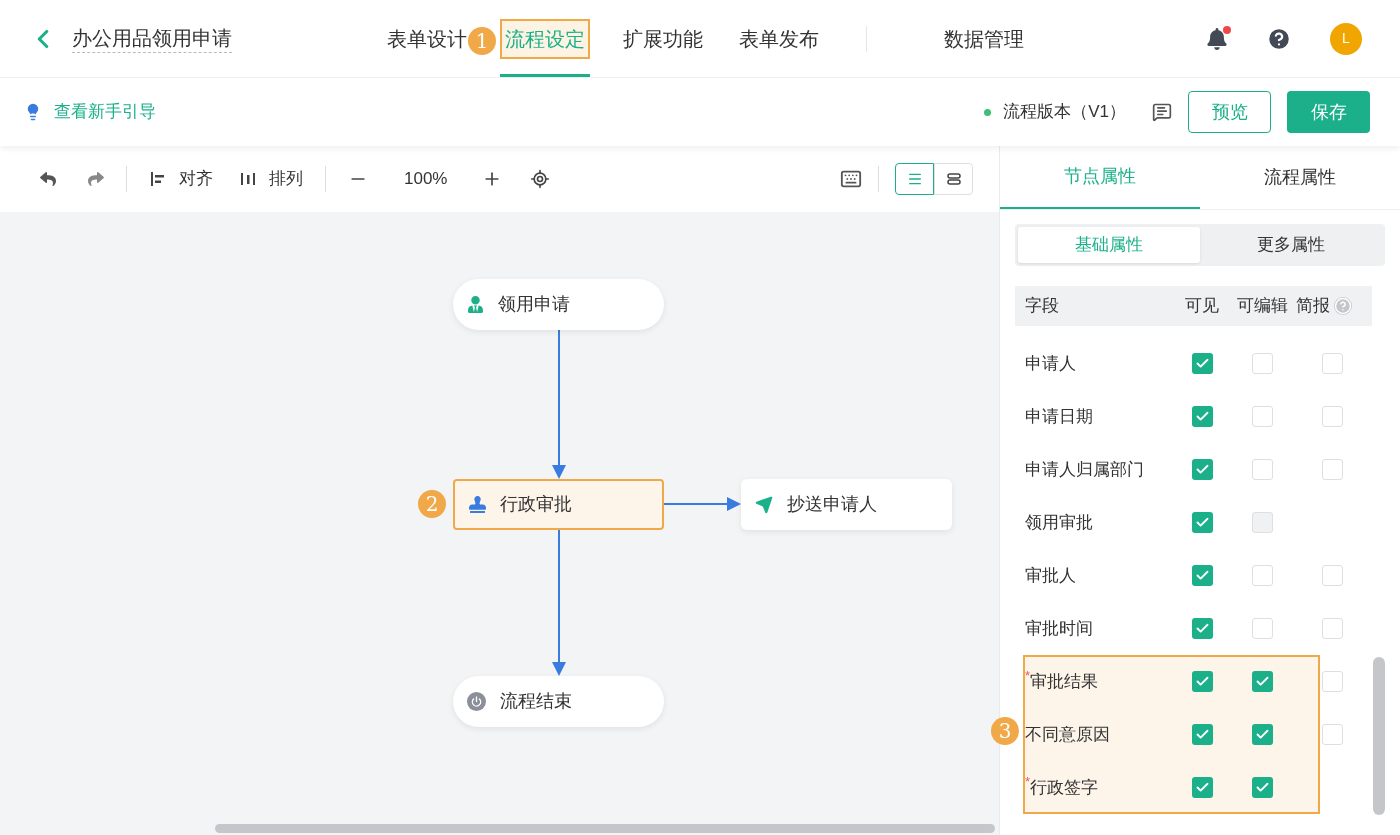 The width and height of the screenshot is (1400, 835). I want to click on field-name: 行政签字, so click(1064, 787).